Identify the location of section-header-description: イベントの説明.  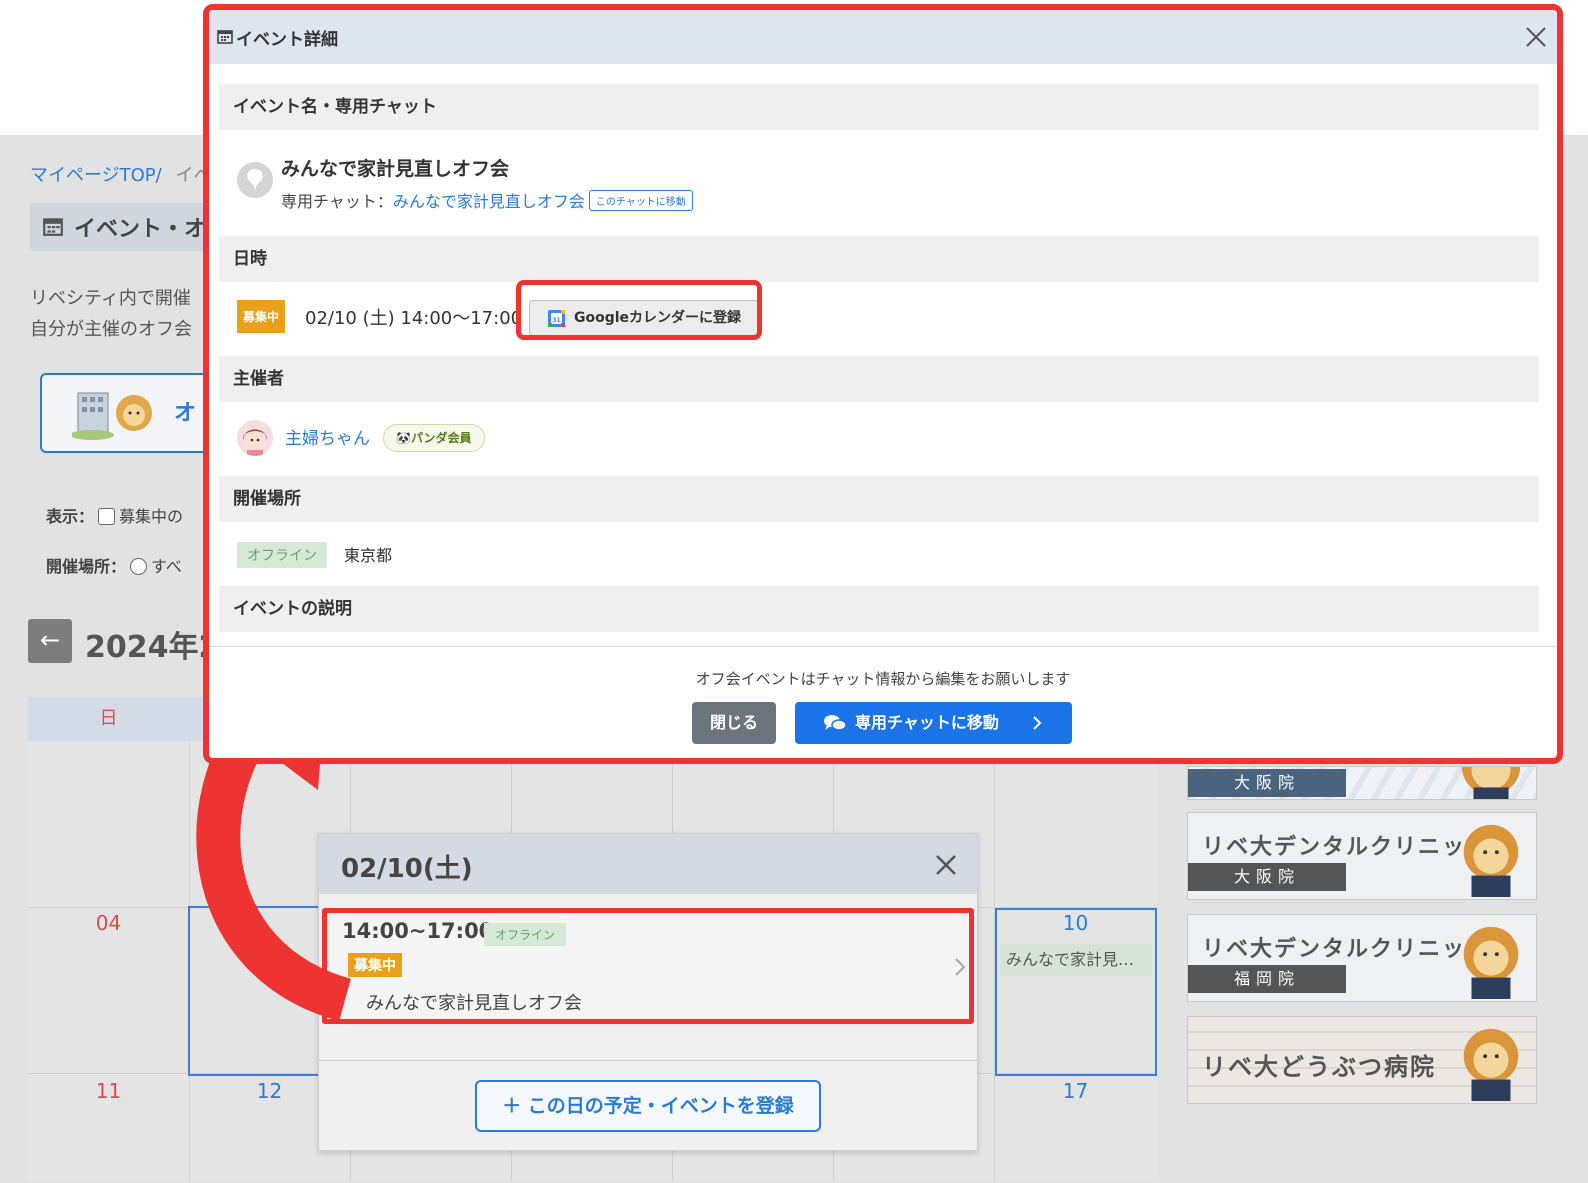
(879, 609).